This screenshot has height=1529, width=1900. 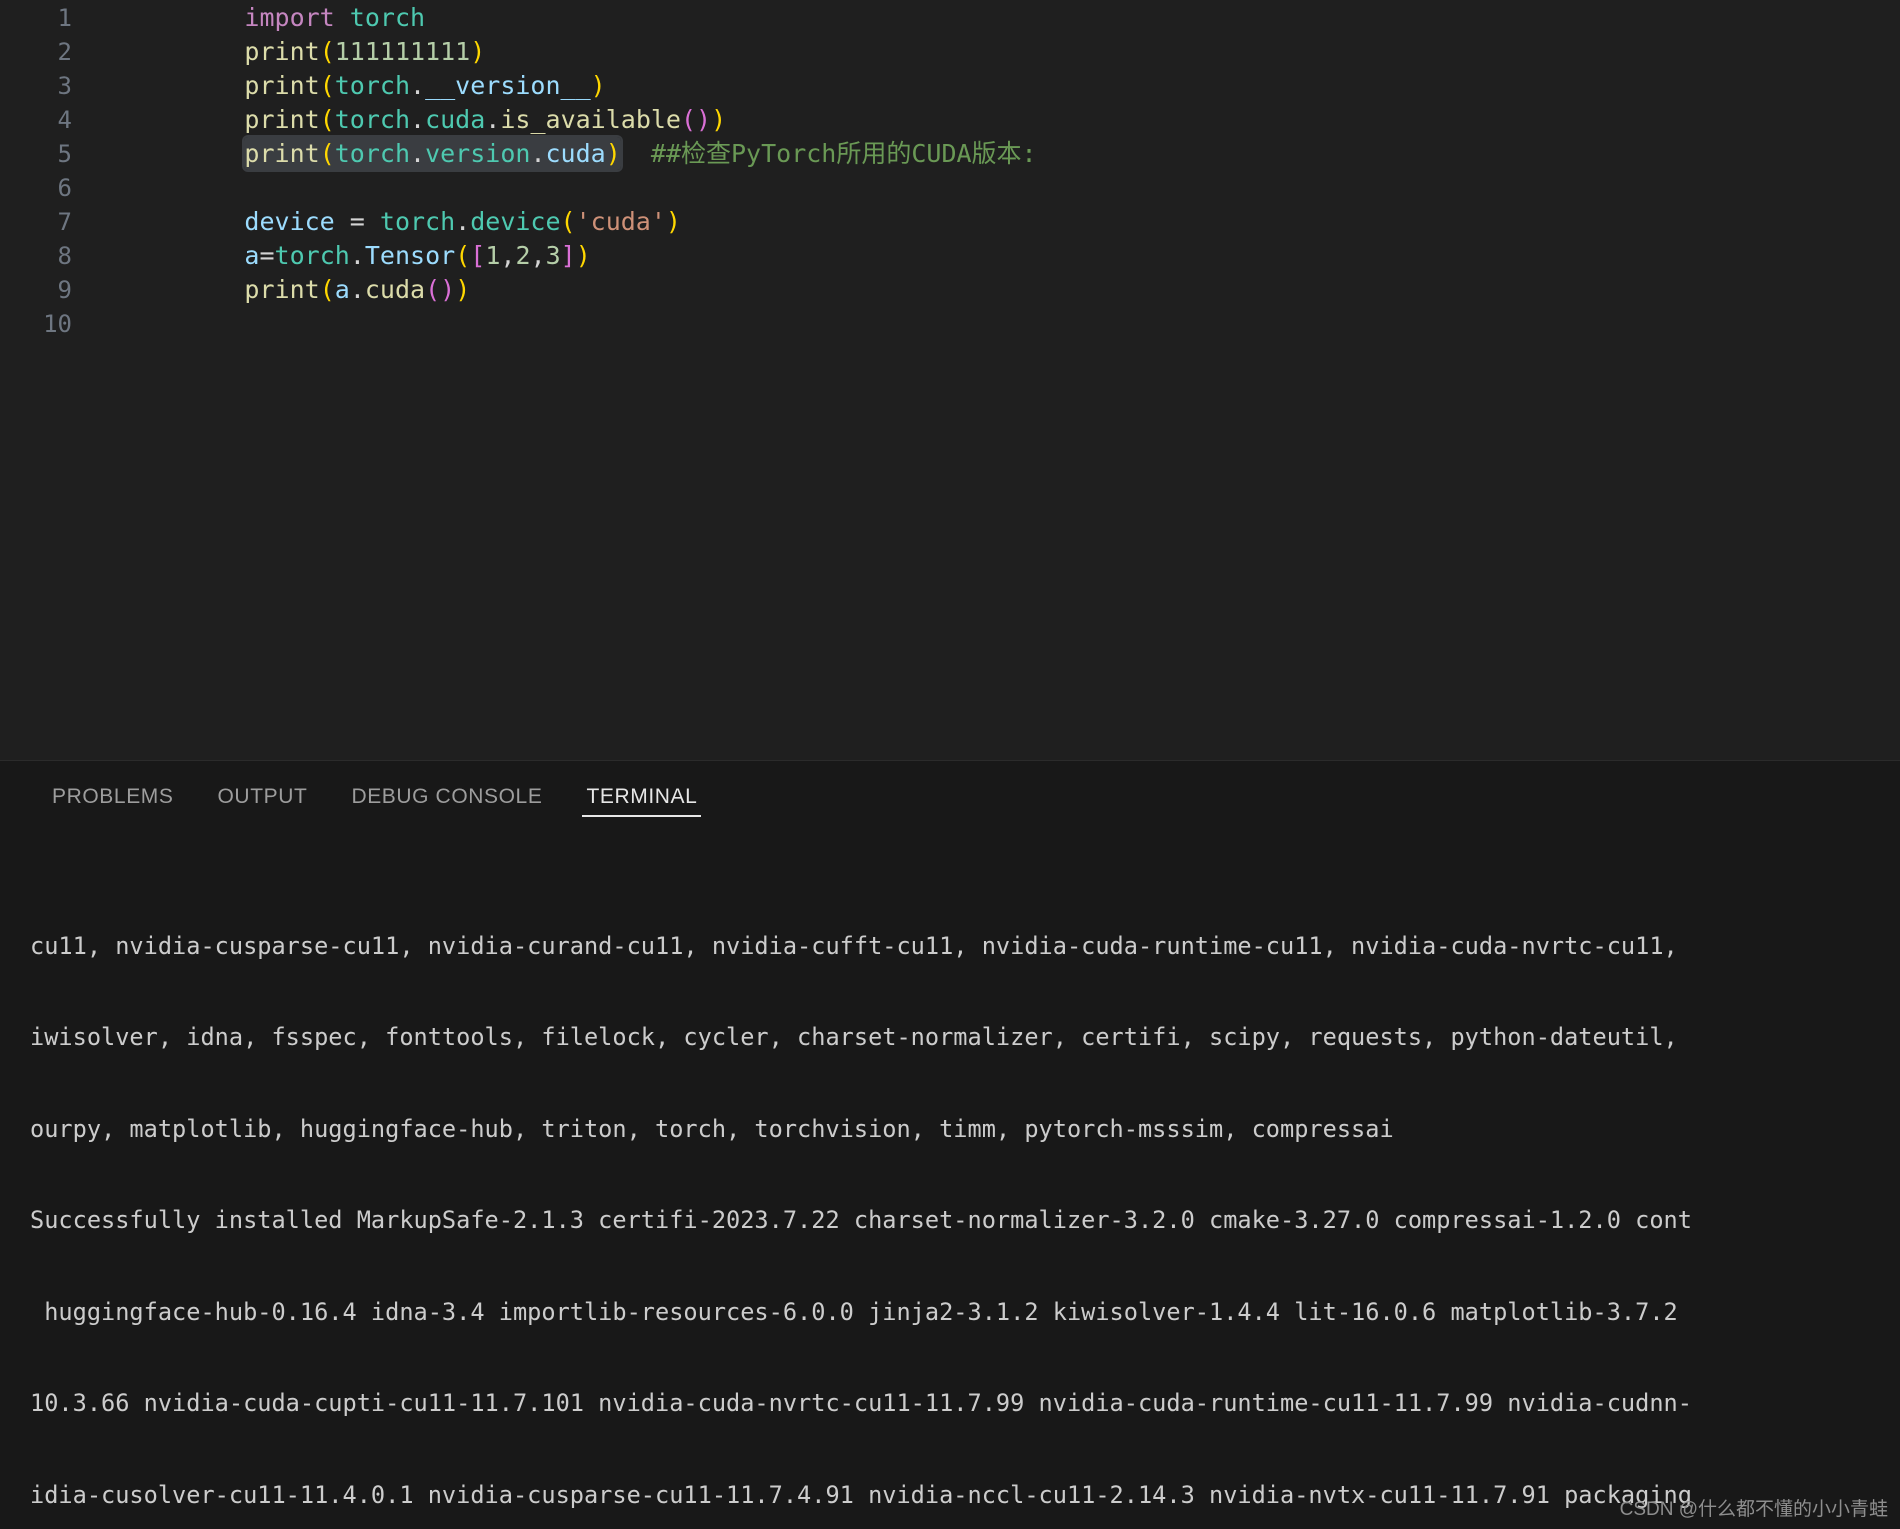 What do you see at coordinates (64, 154) in the screenshot?
I see `line-number: 5` at bounding box center [64, 154].